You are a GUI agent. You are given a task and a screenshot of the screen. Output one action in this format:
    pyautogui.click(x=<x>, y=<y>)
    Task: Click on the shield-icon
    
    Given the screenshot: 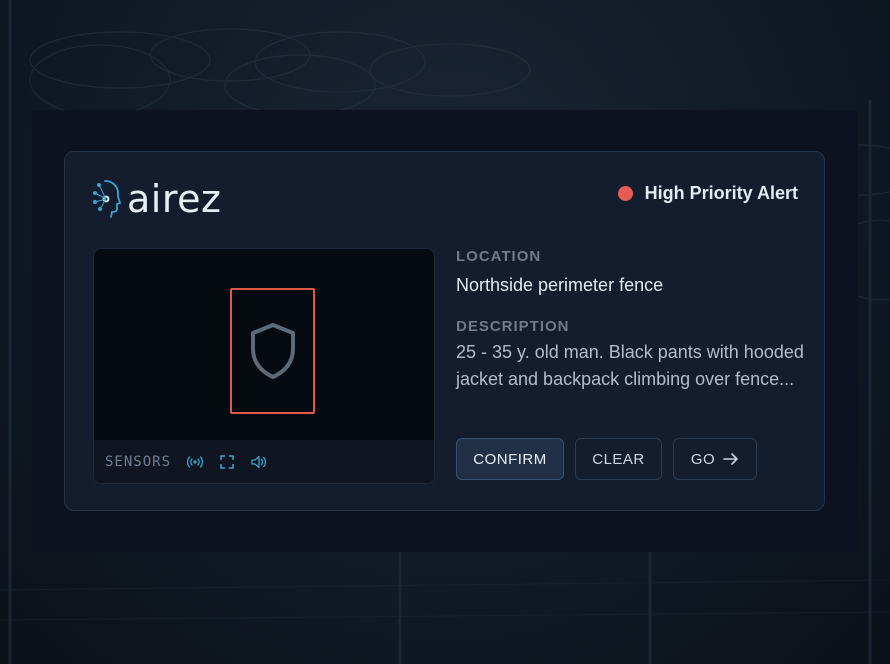 What is the action you would take?
    pyautogui.click(x=272, y=351)
    